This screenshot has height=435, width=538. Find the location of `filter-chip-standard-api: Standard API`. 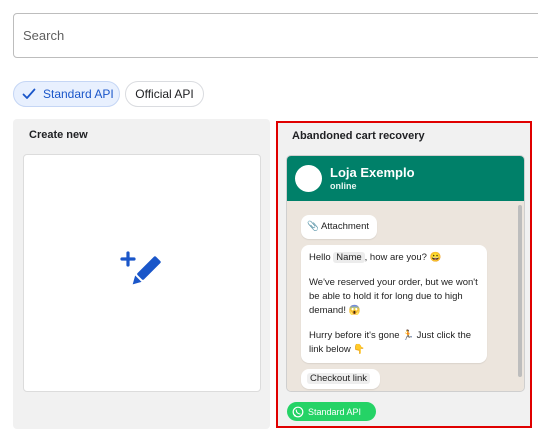

filter-chip-standard-api: Standard API is located at coordinates (66, 94).